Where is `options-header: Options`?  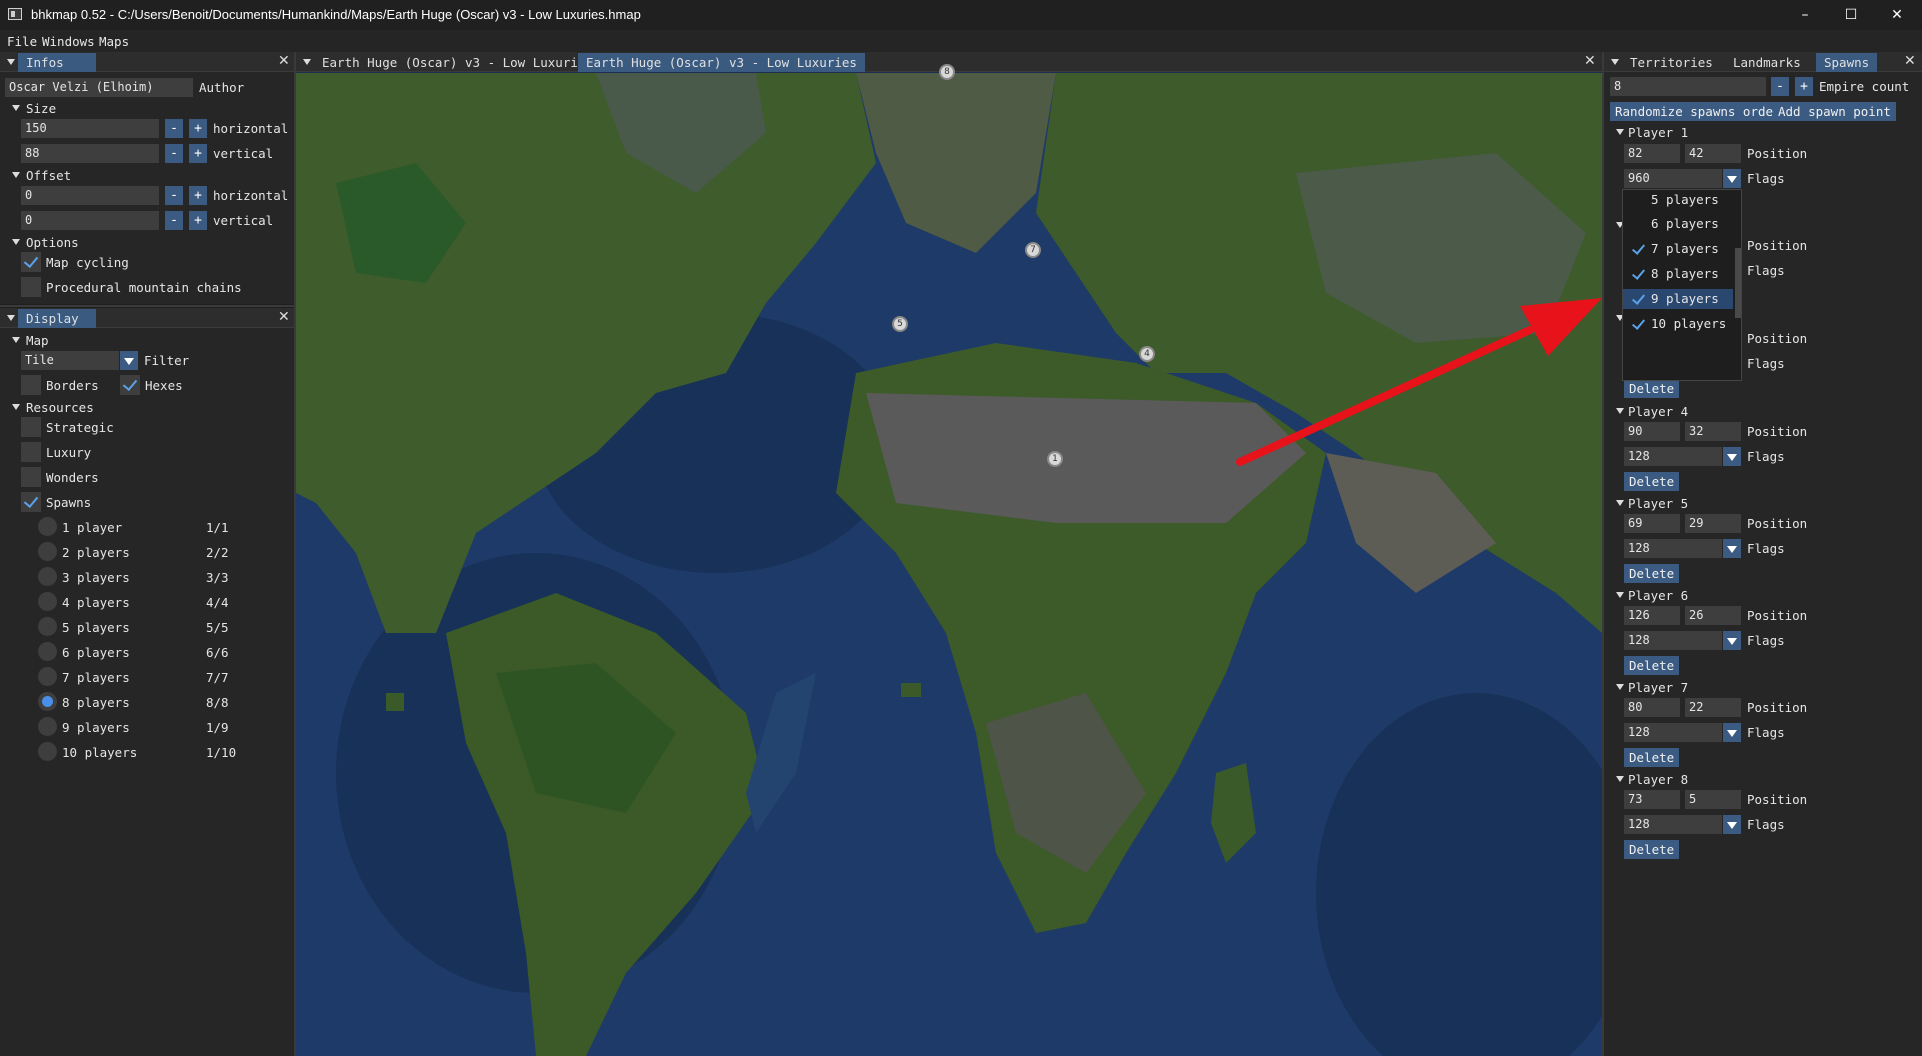 options-header: Options is located at coordinates (52, 242).